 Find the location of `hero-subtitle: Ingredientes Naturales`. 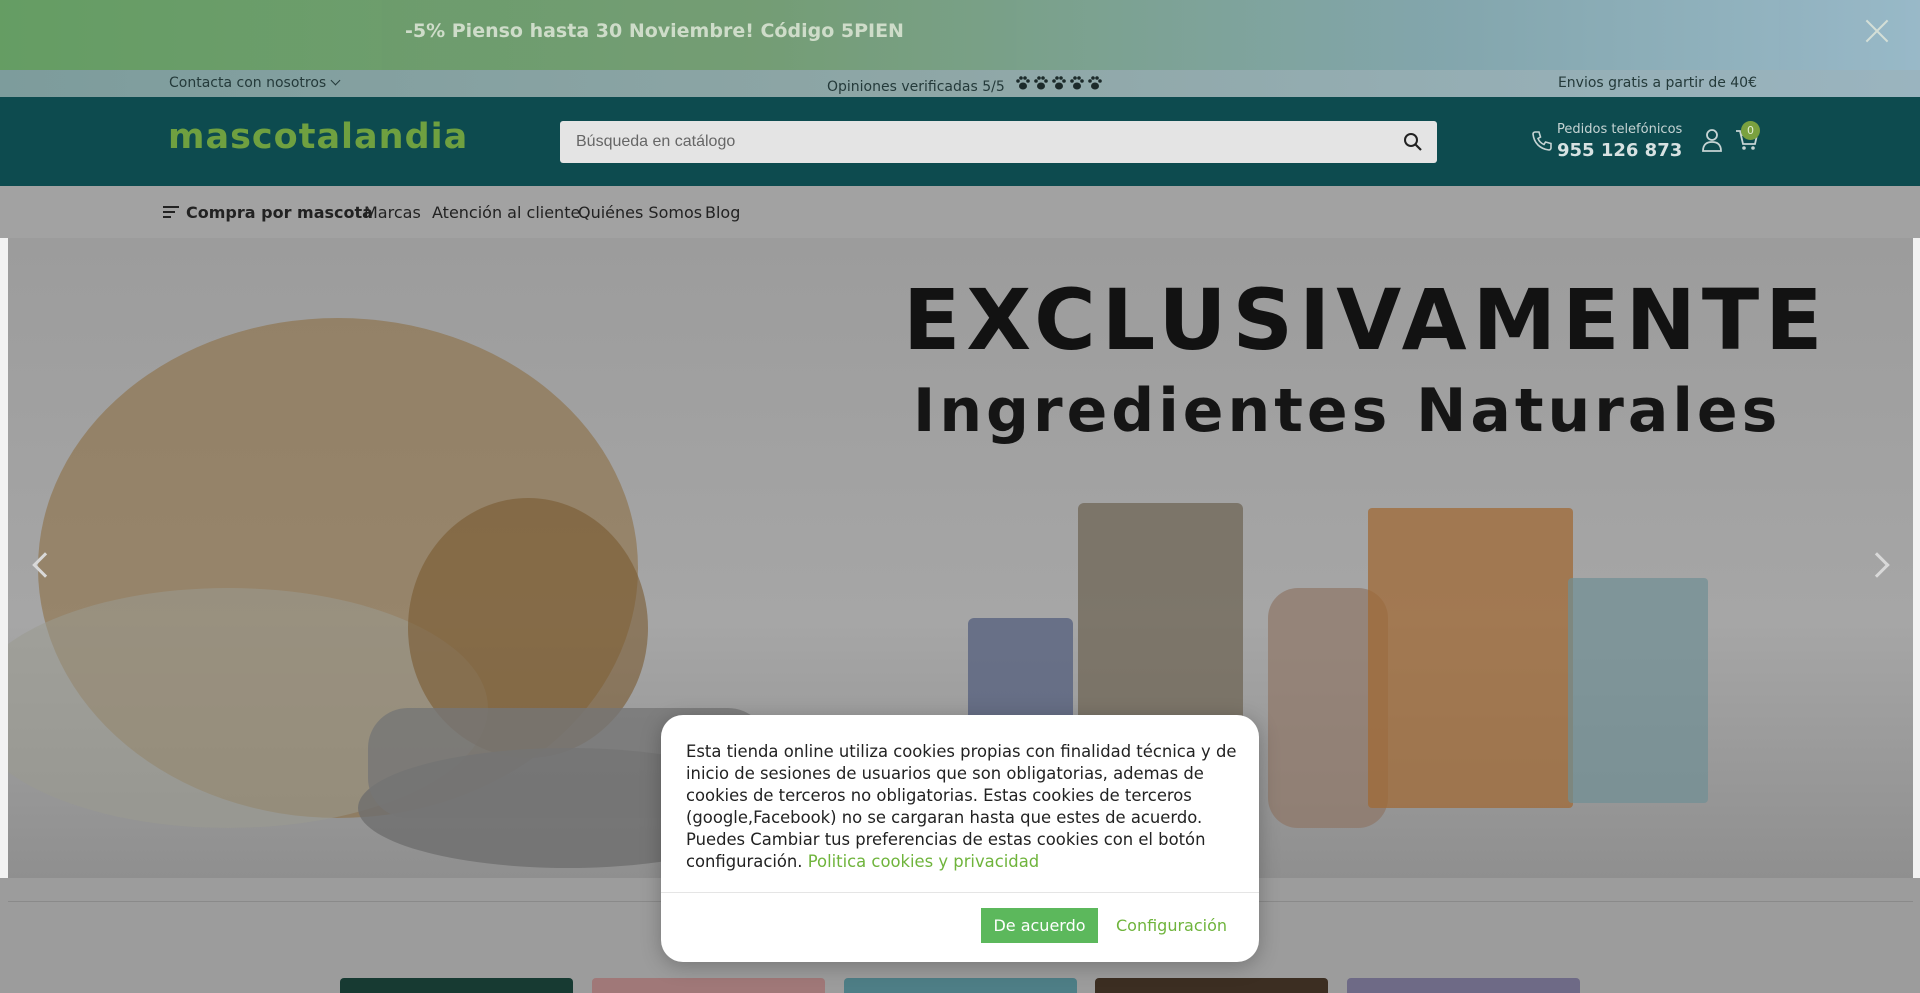

hero-subtitle: Ingredientes Naturales is located at coordinates (1347, 411).